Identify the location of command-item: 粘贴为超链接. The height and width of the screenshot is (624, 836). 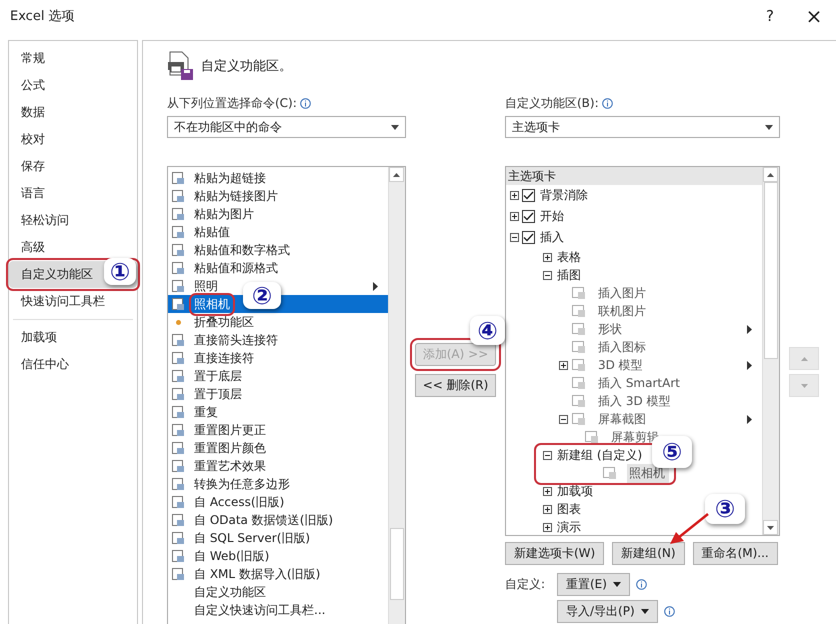
(230, 178).